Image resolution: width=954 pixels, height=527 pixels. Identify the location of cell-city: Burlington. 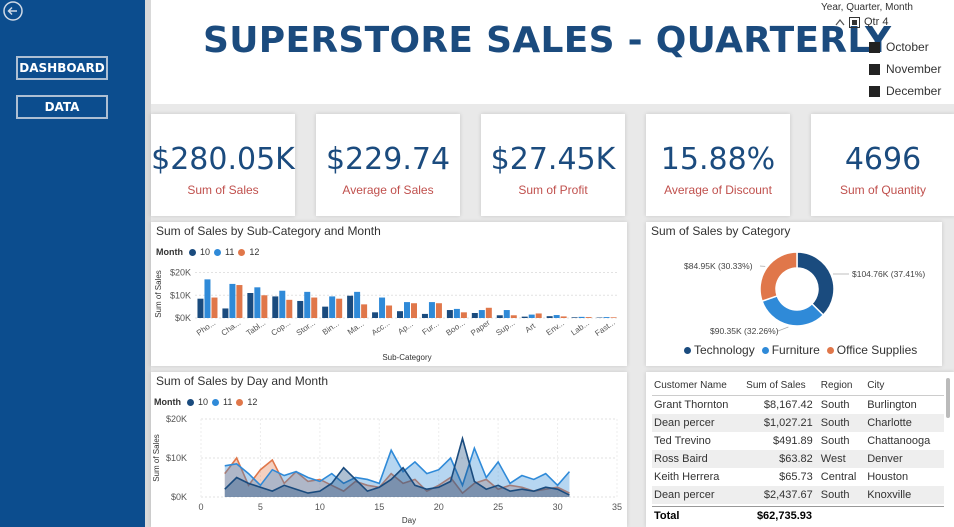
(892, 404).